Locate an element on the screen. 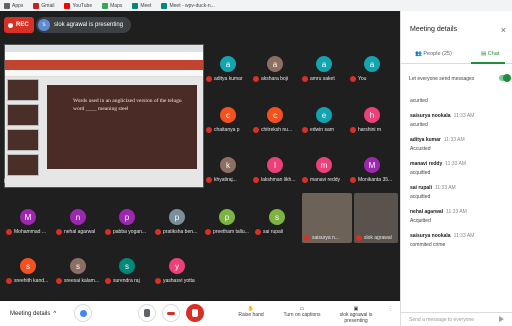 The width and height of the screenshot is (512, 326). avatar: e is located at coordinates (324, 115).